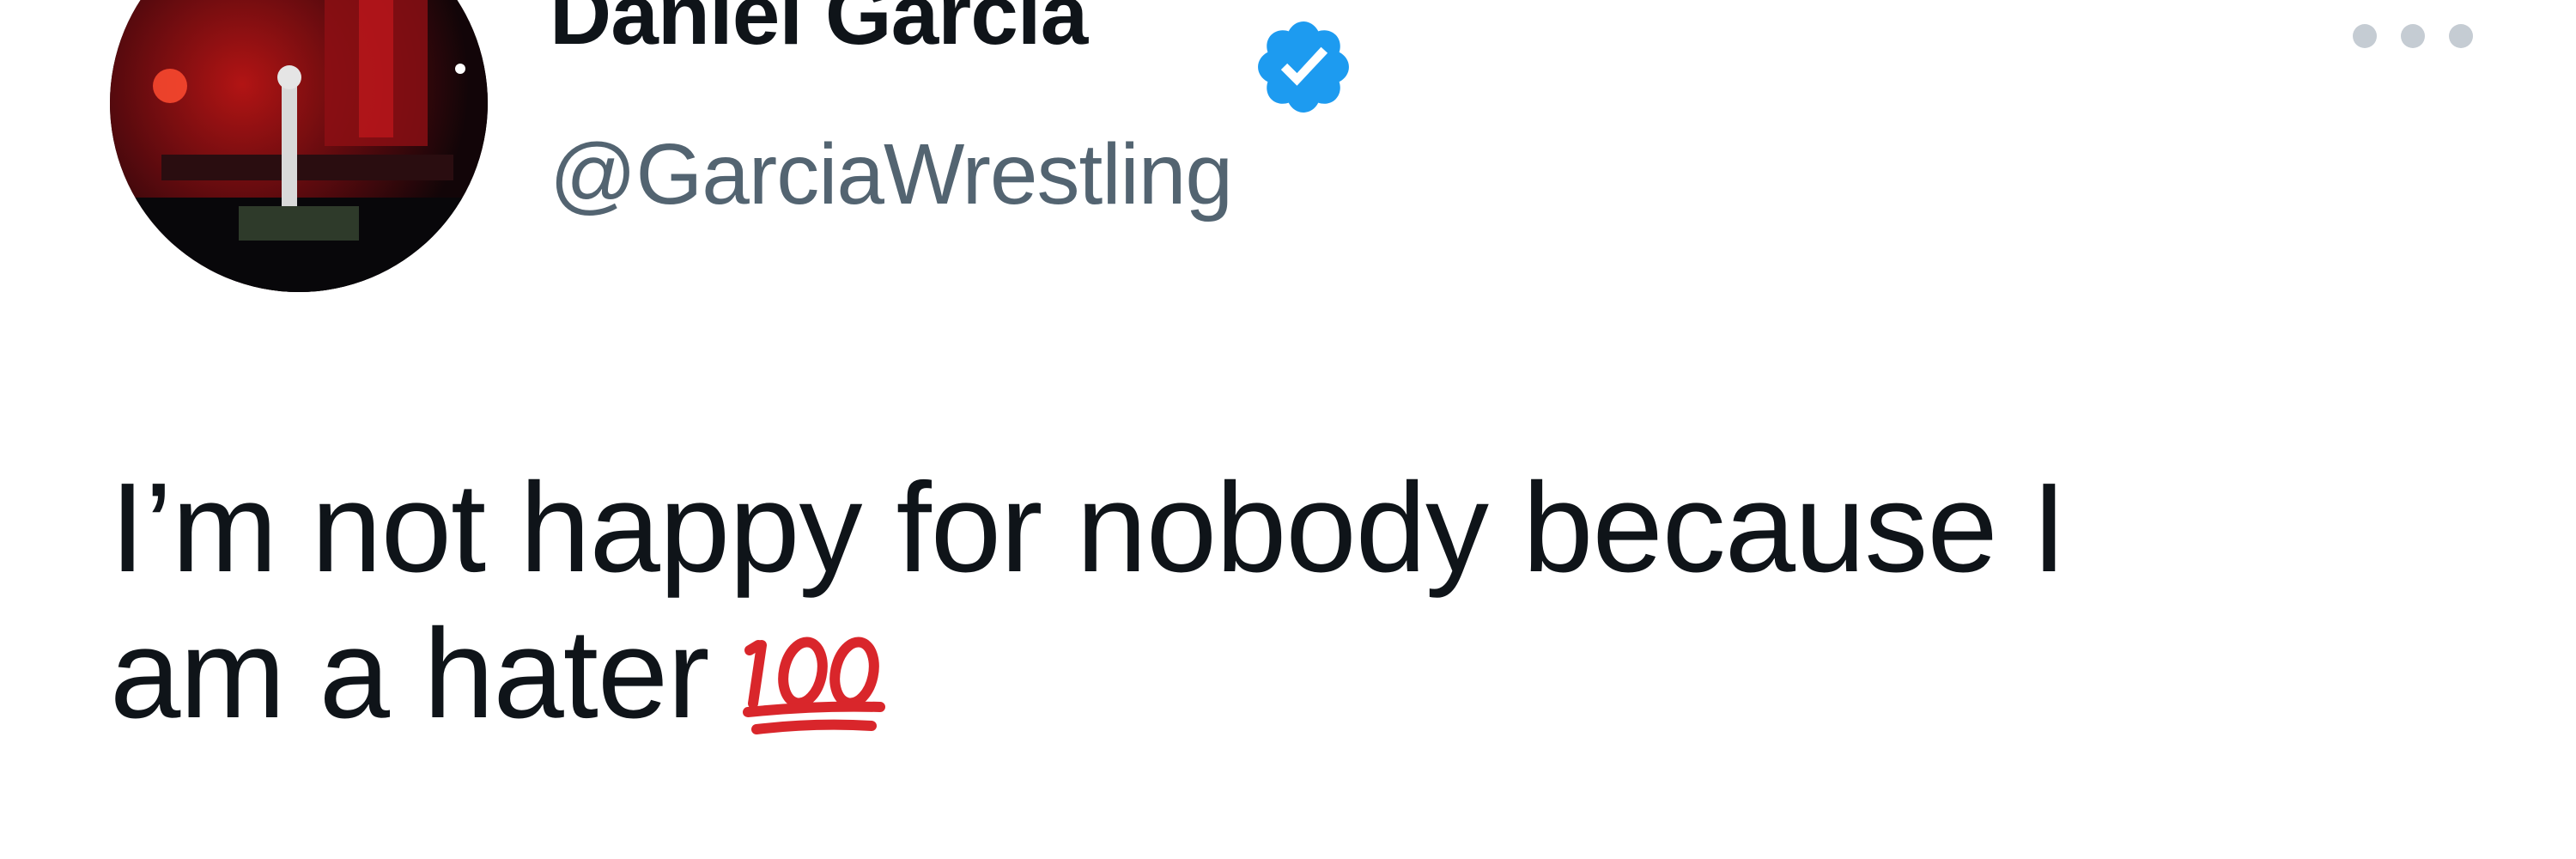 This screenshot has height=859, width=2576. I want to click on hundred-points-emoji, so click(814, 686).